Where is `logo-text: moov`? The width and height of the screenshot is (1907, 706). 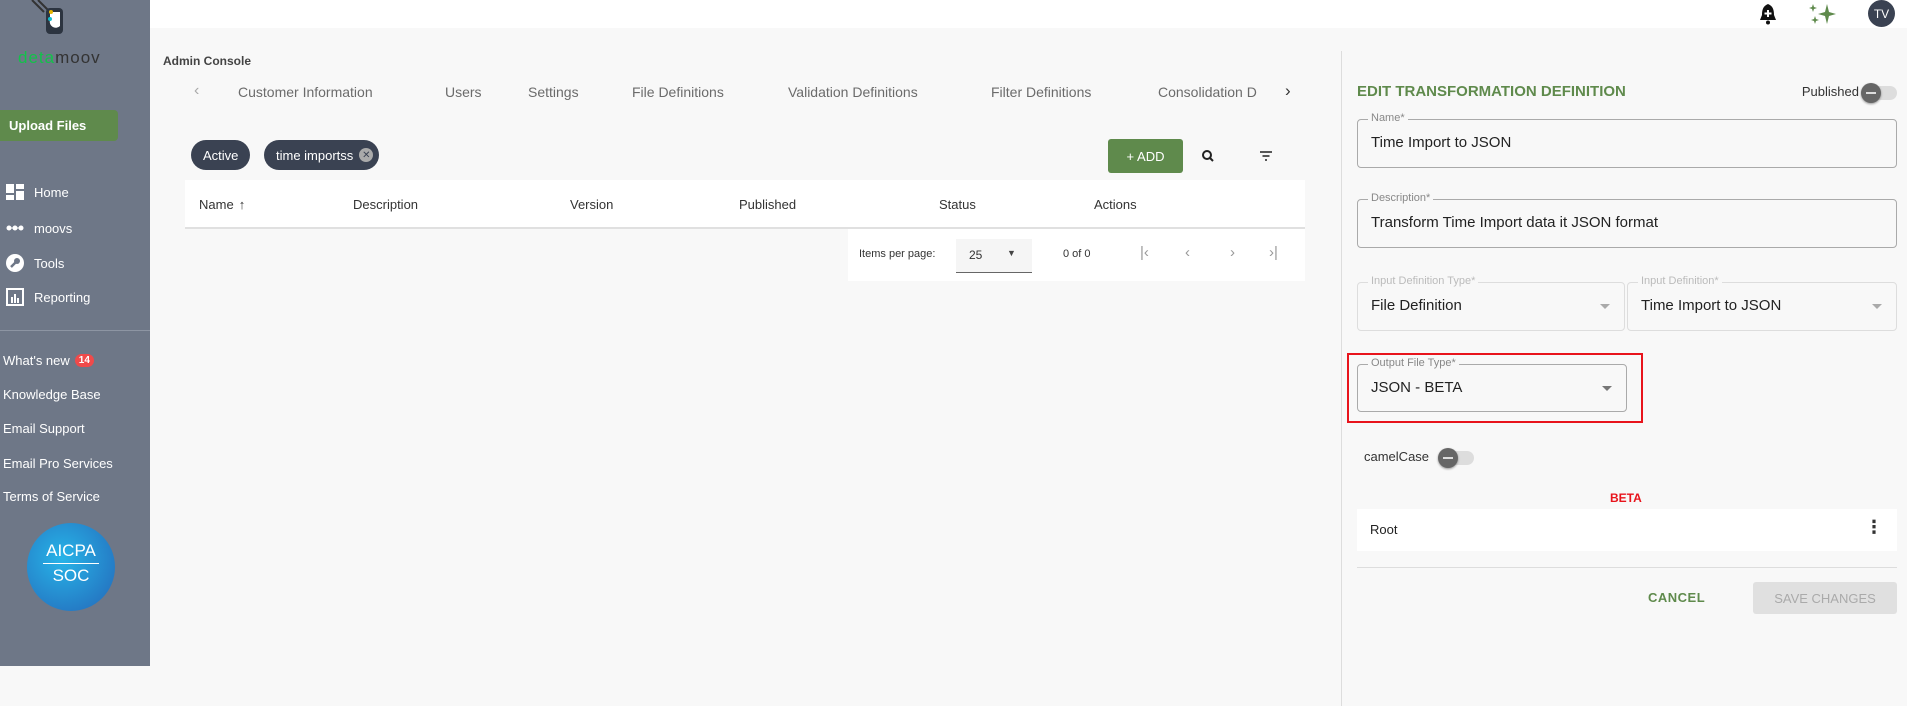
logo-text: moov is located at coordinates (78, 57).